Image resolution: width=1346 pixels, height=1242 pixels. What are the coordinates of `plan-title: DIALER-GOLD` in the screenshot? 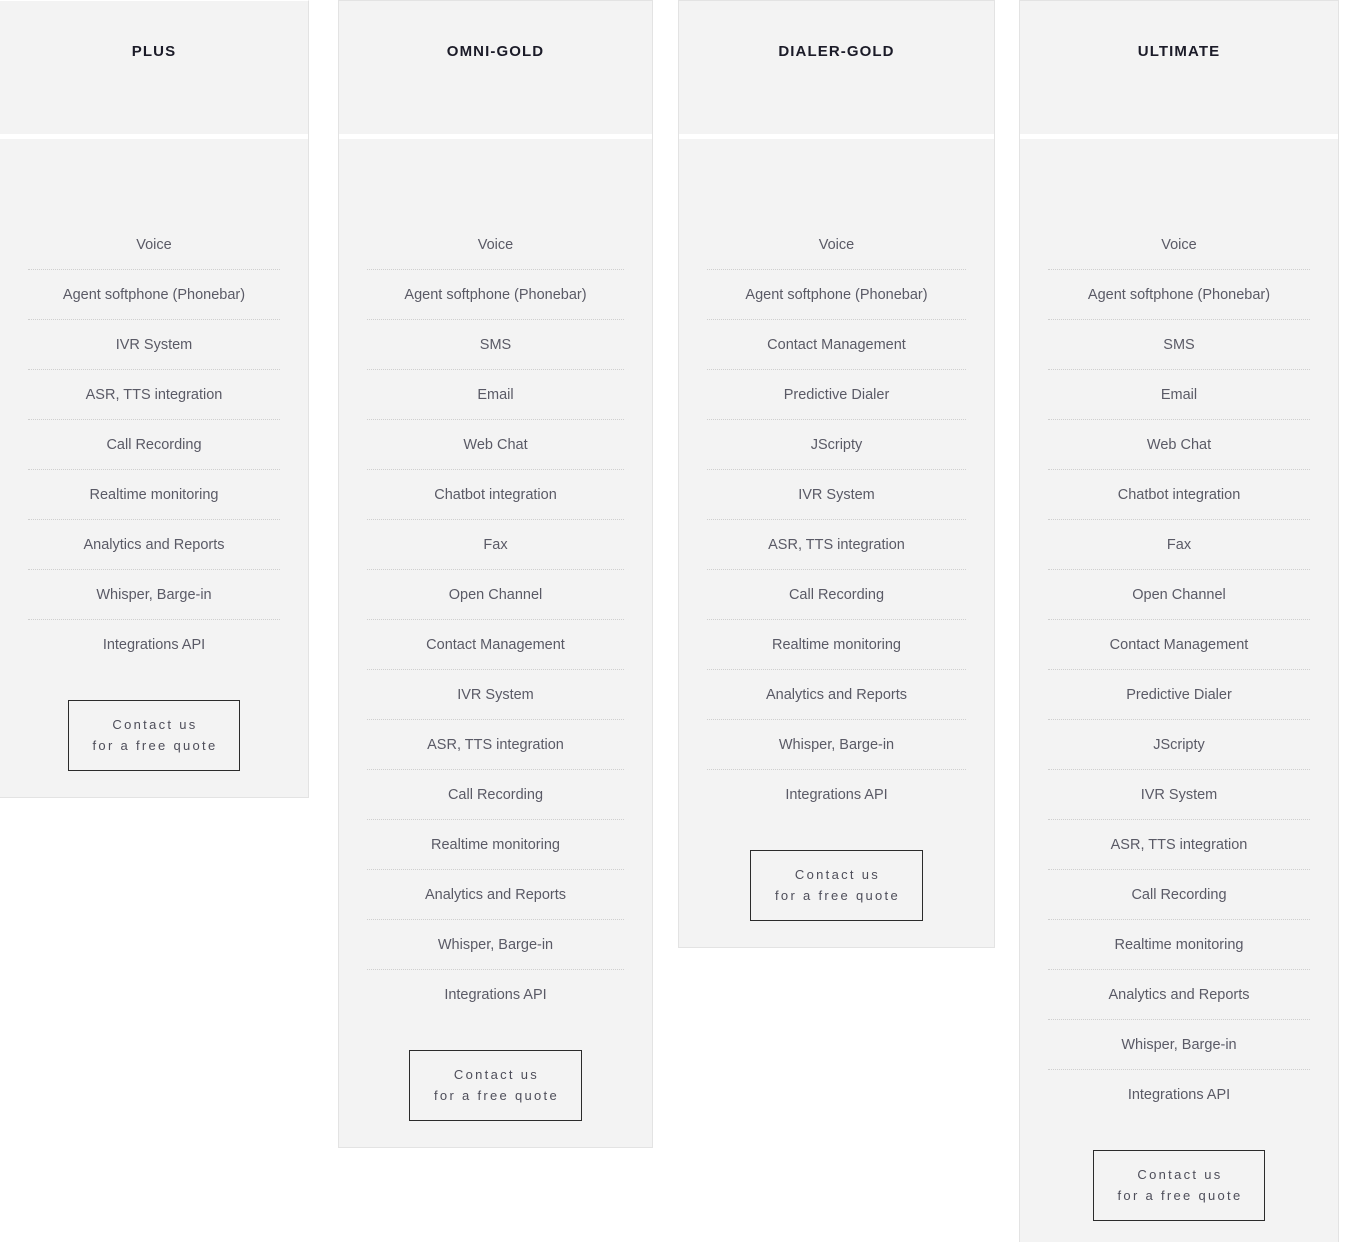 It's located at (836, 51).